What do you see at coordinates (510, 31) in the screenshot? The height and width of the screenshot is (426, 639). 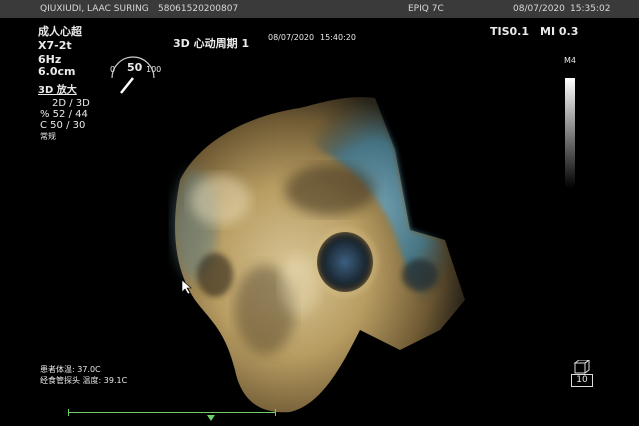 I see `tis-index: TIS0.1` at bounding box center [510, 31].